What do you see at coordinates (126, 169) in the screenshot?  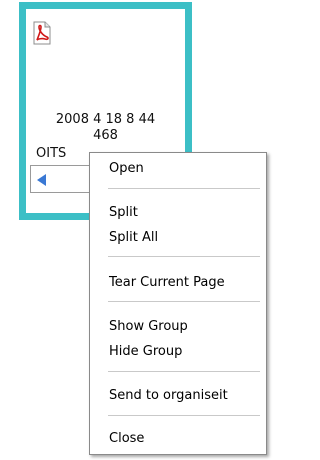 I see `menu-item-open: Open` at bounding box center [126, 169].